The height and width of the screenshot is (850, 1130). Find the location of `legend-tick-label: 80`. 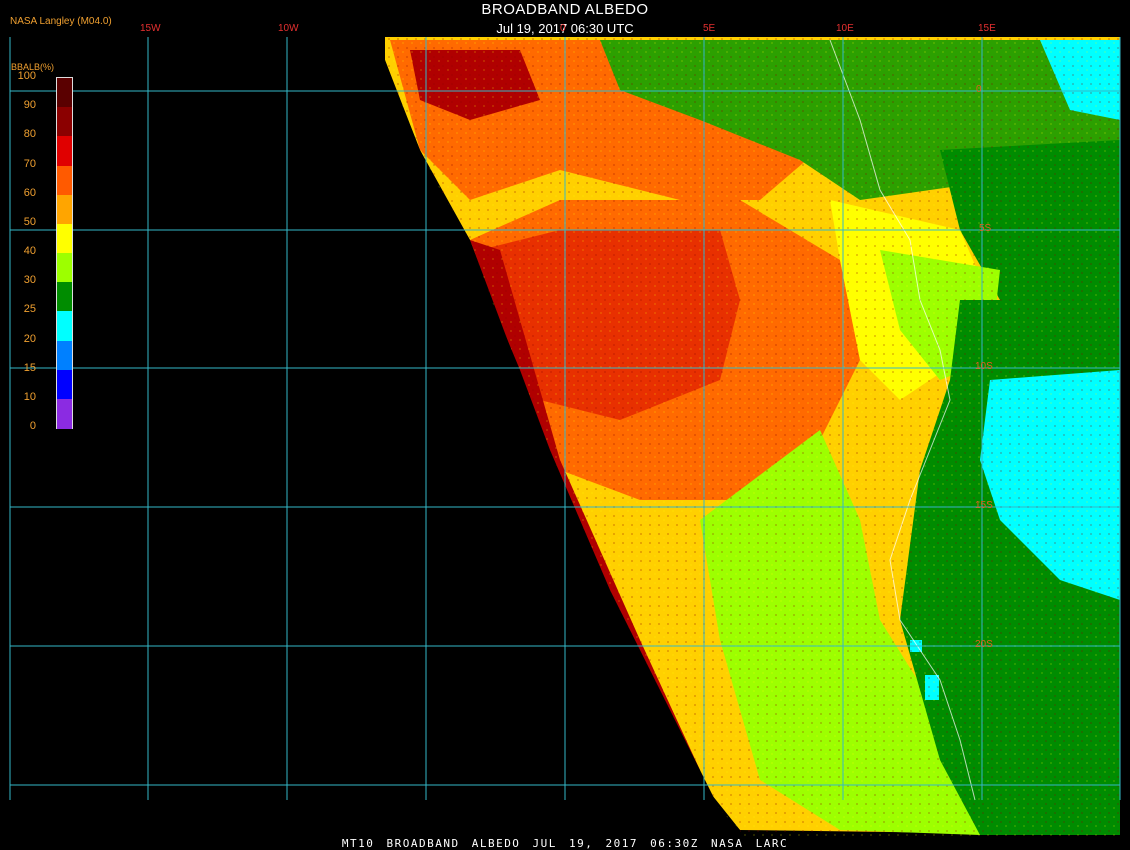

legend-tick-label: 80 is located at coordinates (29, 134).